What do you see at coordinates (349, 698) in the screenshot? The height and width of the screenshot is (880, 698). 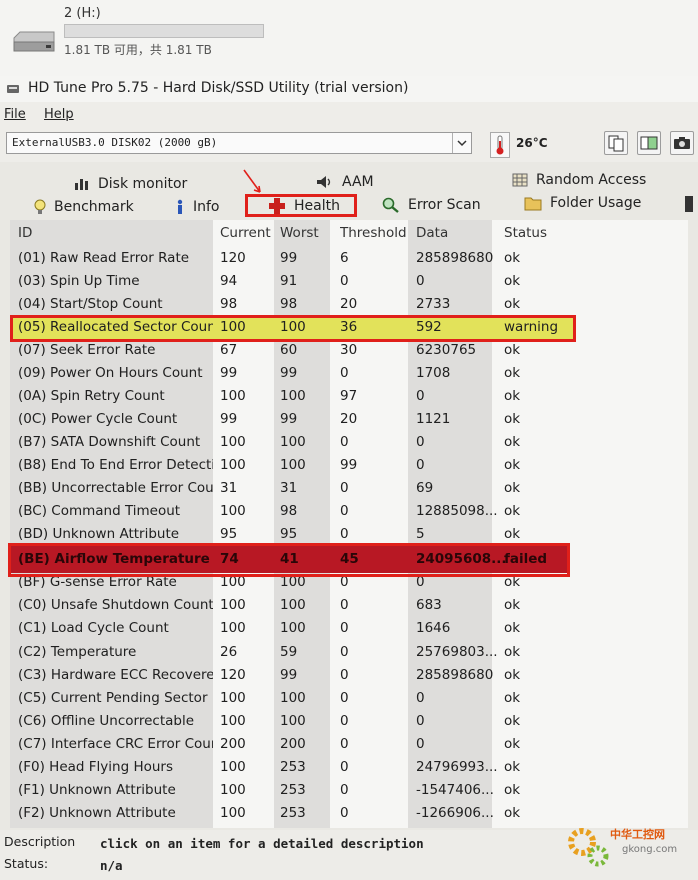 I see `table-row: (C5) Current Pending Sector 100 100 0 0 ok` at bounding box center [349, 698].